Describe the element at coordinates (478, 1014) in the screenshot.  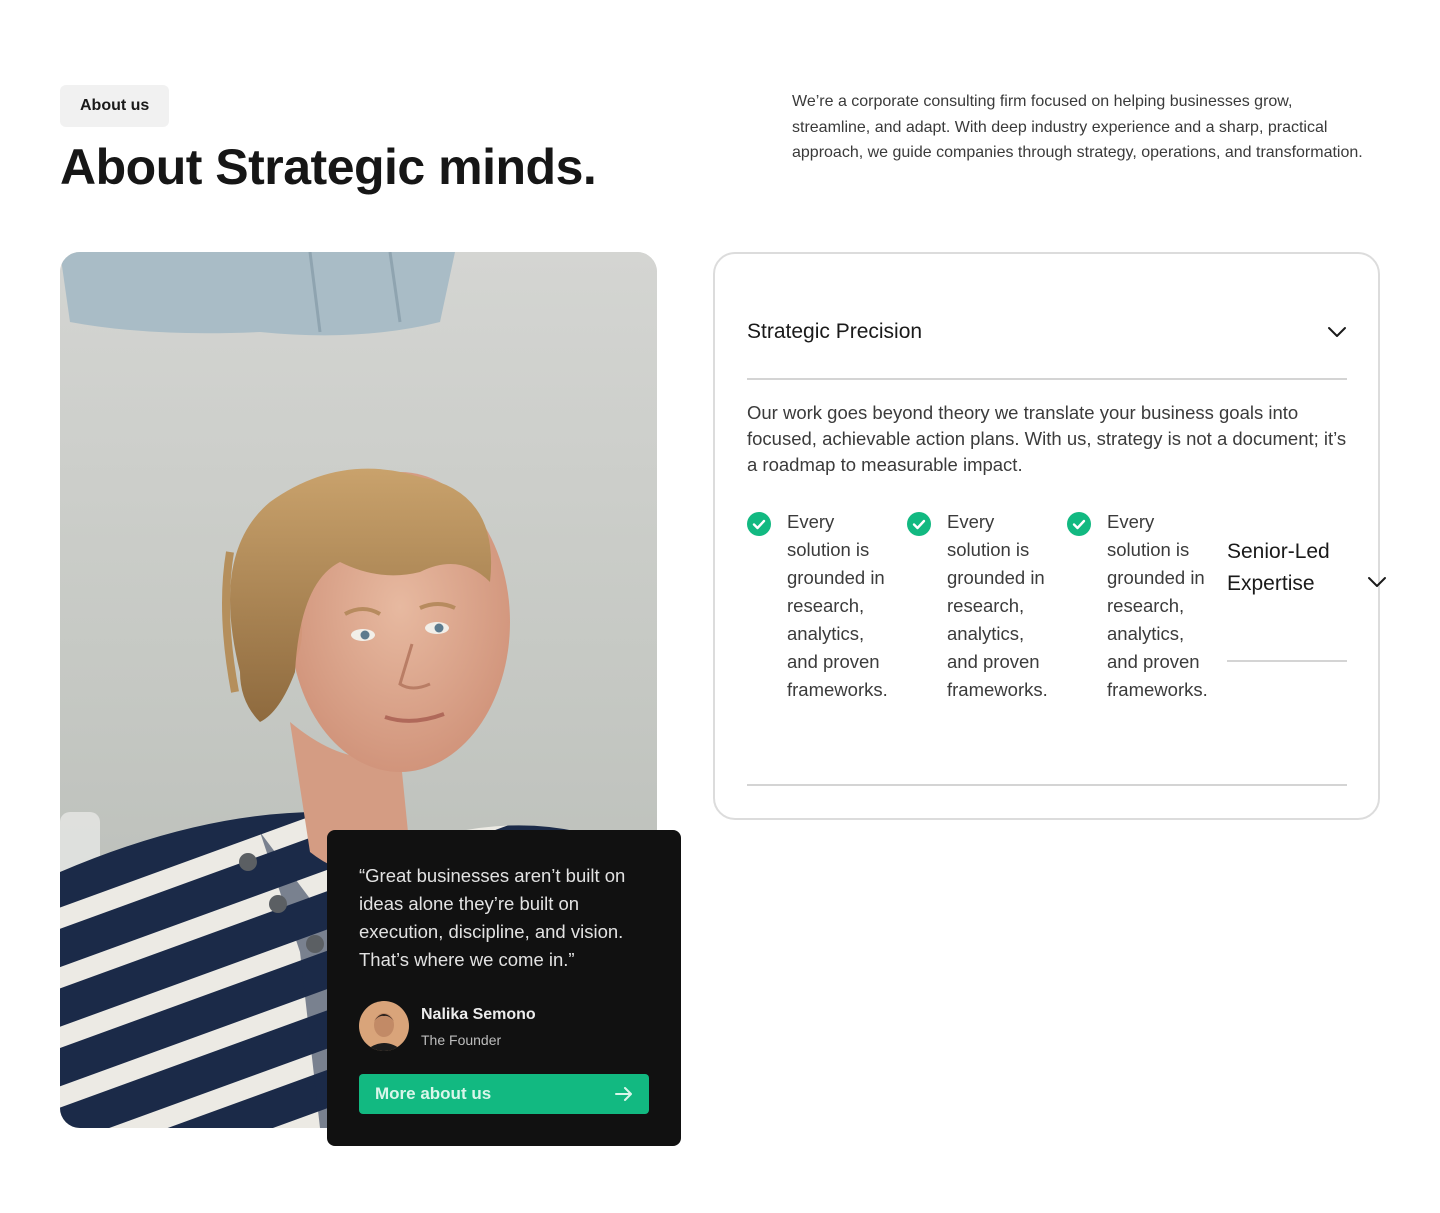
I see `author-name: Nalika Semono` at that location.